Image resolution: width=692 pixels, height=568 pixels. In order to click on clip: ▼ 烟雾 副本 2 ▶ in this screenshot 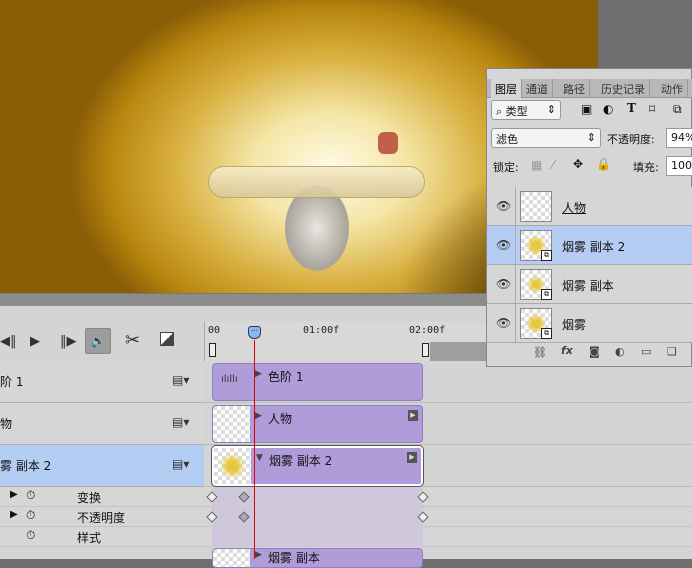, I will do `click(317, 466)`.